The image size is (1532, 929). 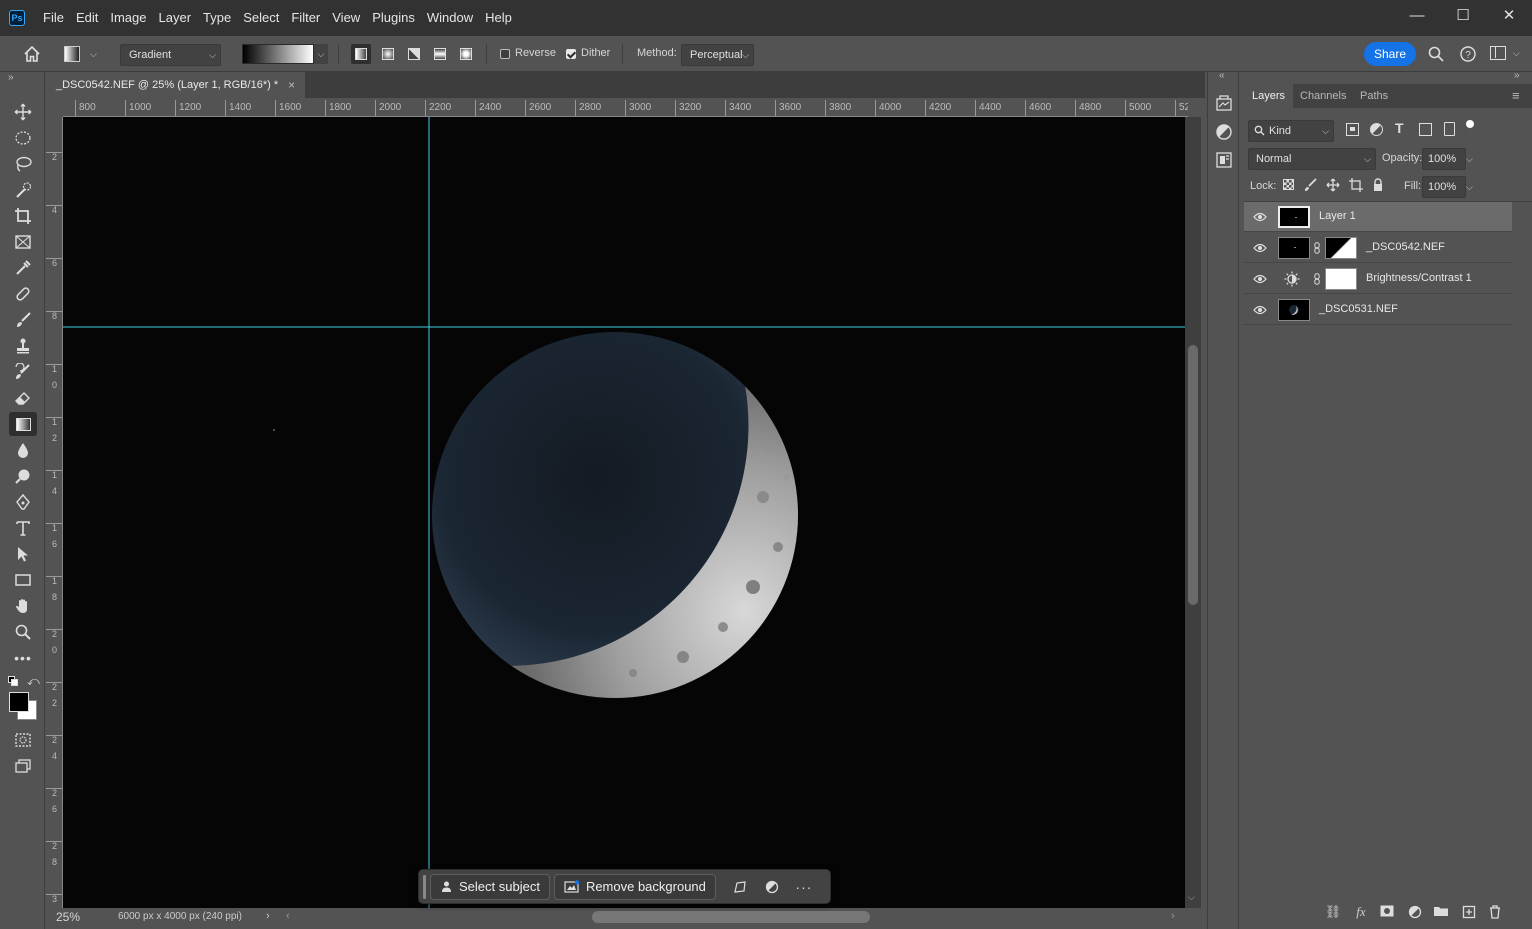 What do you see at coordinates (175, 18) in the screenshot?
I see `menu-layer: Layer` at bounding box center [175, 18].